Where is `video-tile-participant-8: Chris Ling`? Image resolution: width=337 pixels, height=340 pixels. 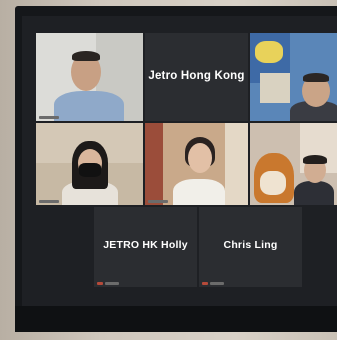
video-tile-participant-8: Chris Ling is located at coordinates (250, 247).